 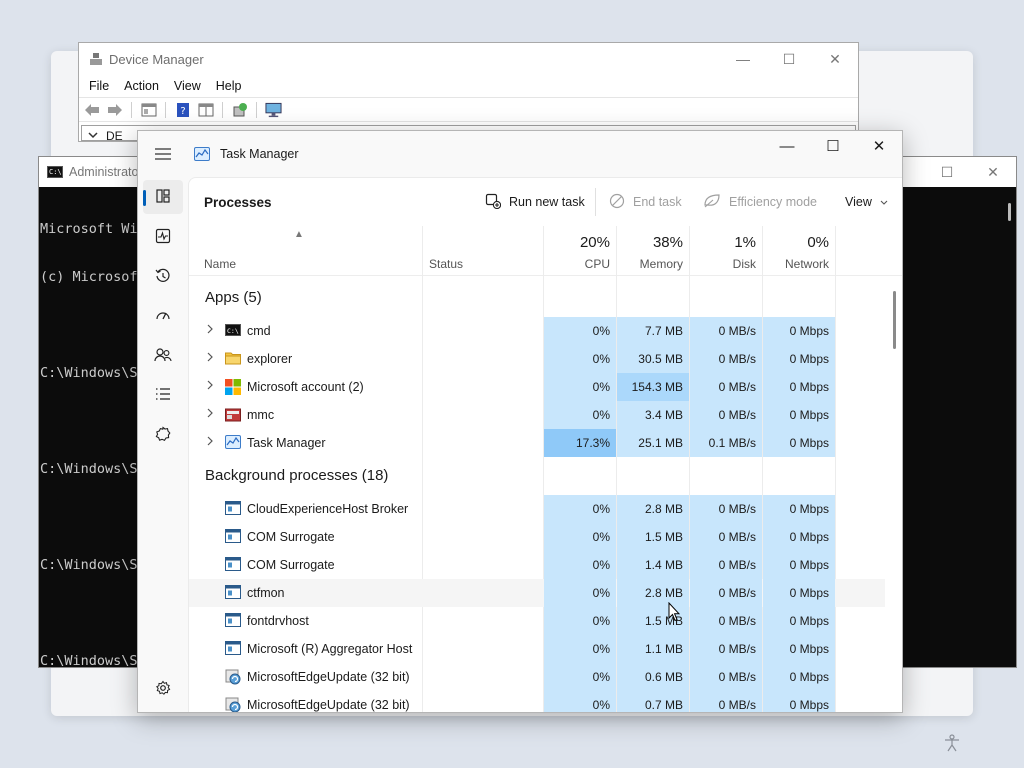 I want to click on tm-maximize-button: ☐, so click(x=833, y=146).